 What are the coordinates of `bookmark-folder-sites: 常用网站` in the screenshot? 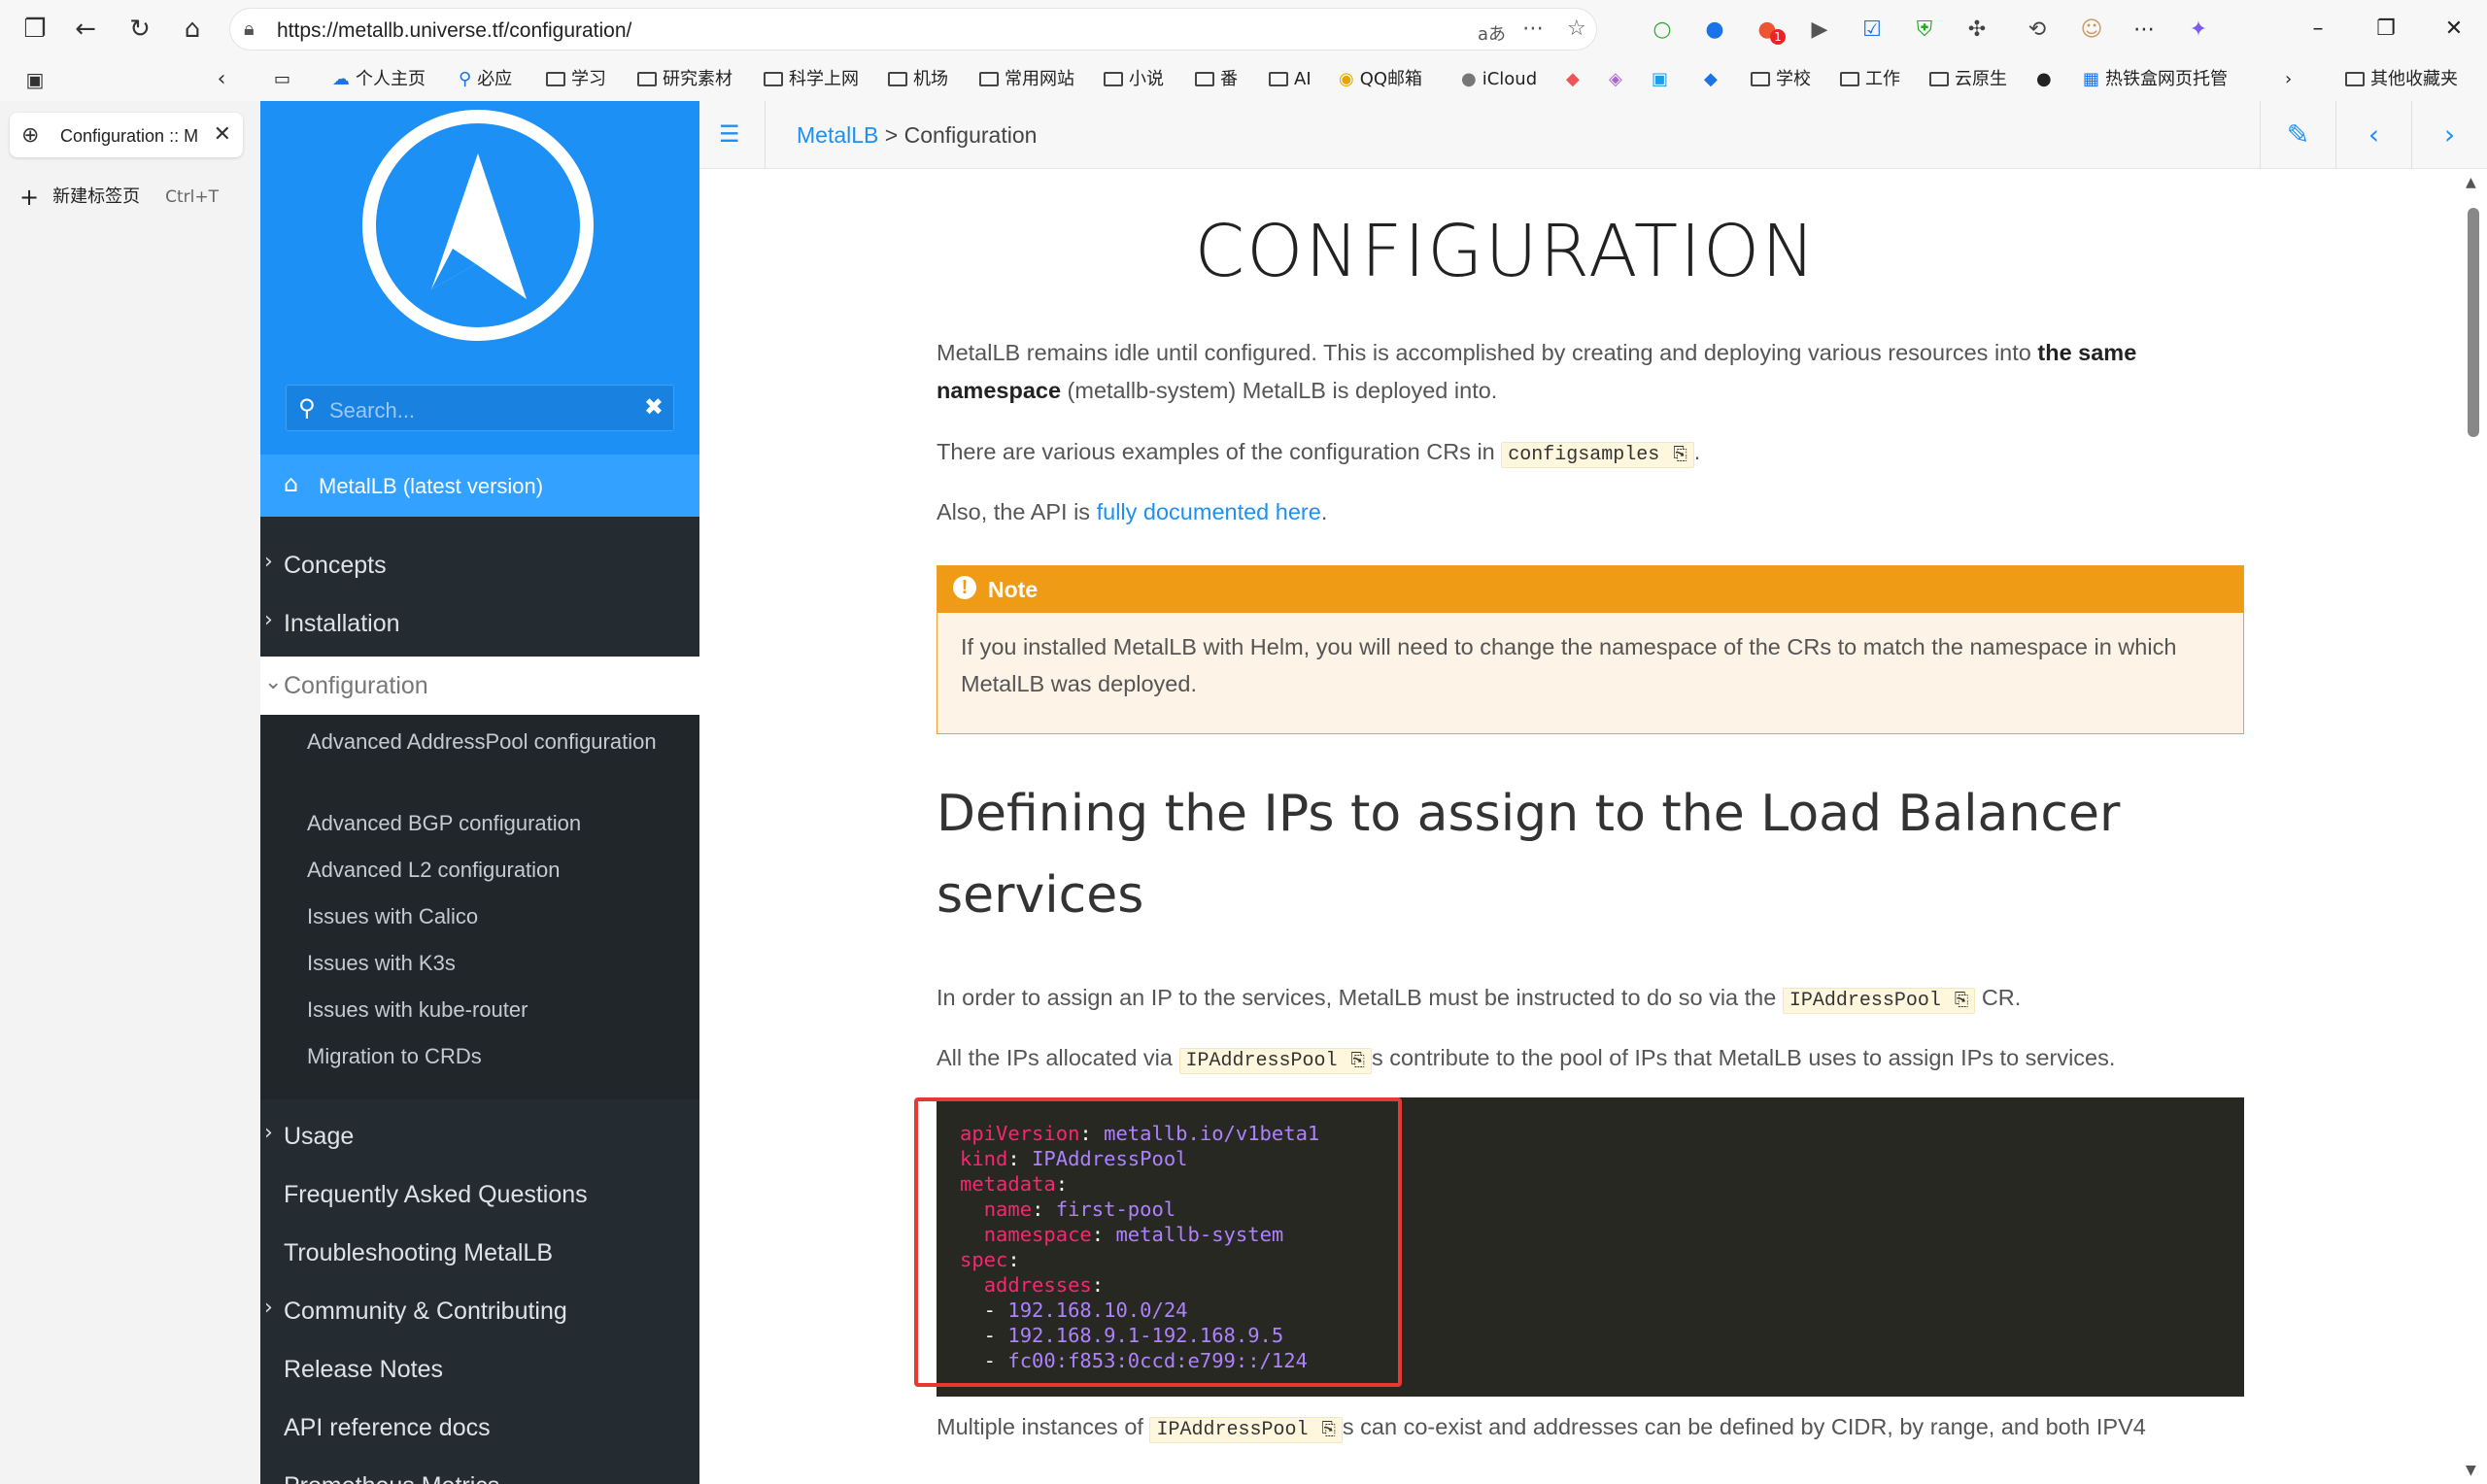 It's located at (1026, 80).